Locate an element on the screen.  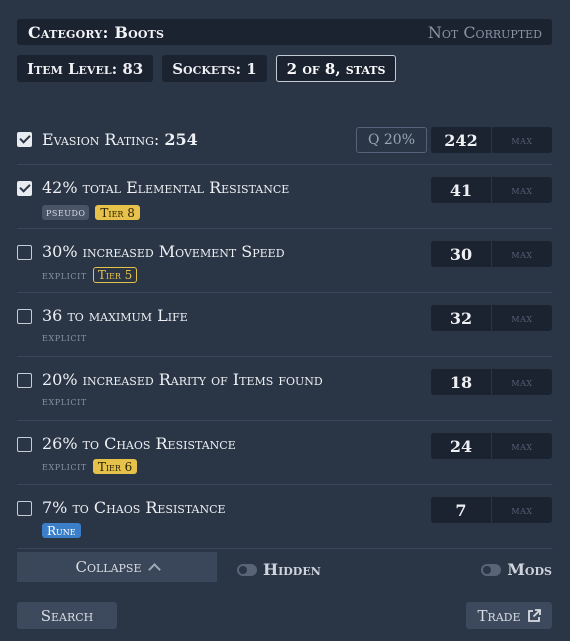
stat-value-box: 18 max is located at coordinates (491, 382).